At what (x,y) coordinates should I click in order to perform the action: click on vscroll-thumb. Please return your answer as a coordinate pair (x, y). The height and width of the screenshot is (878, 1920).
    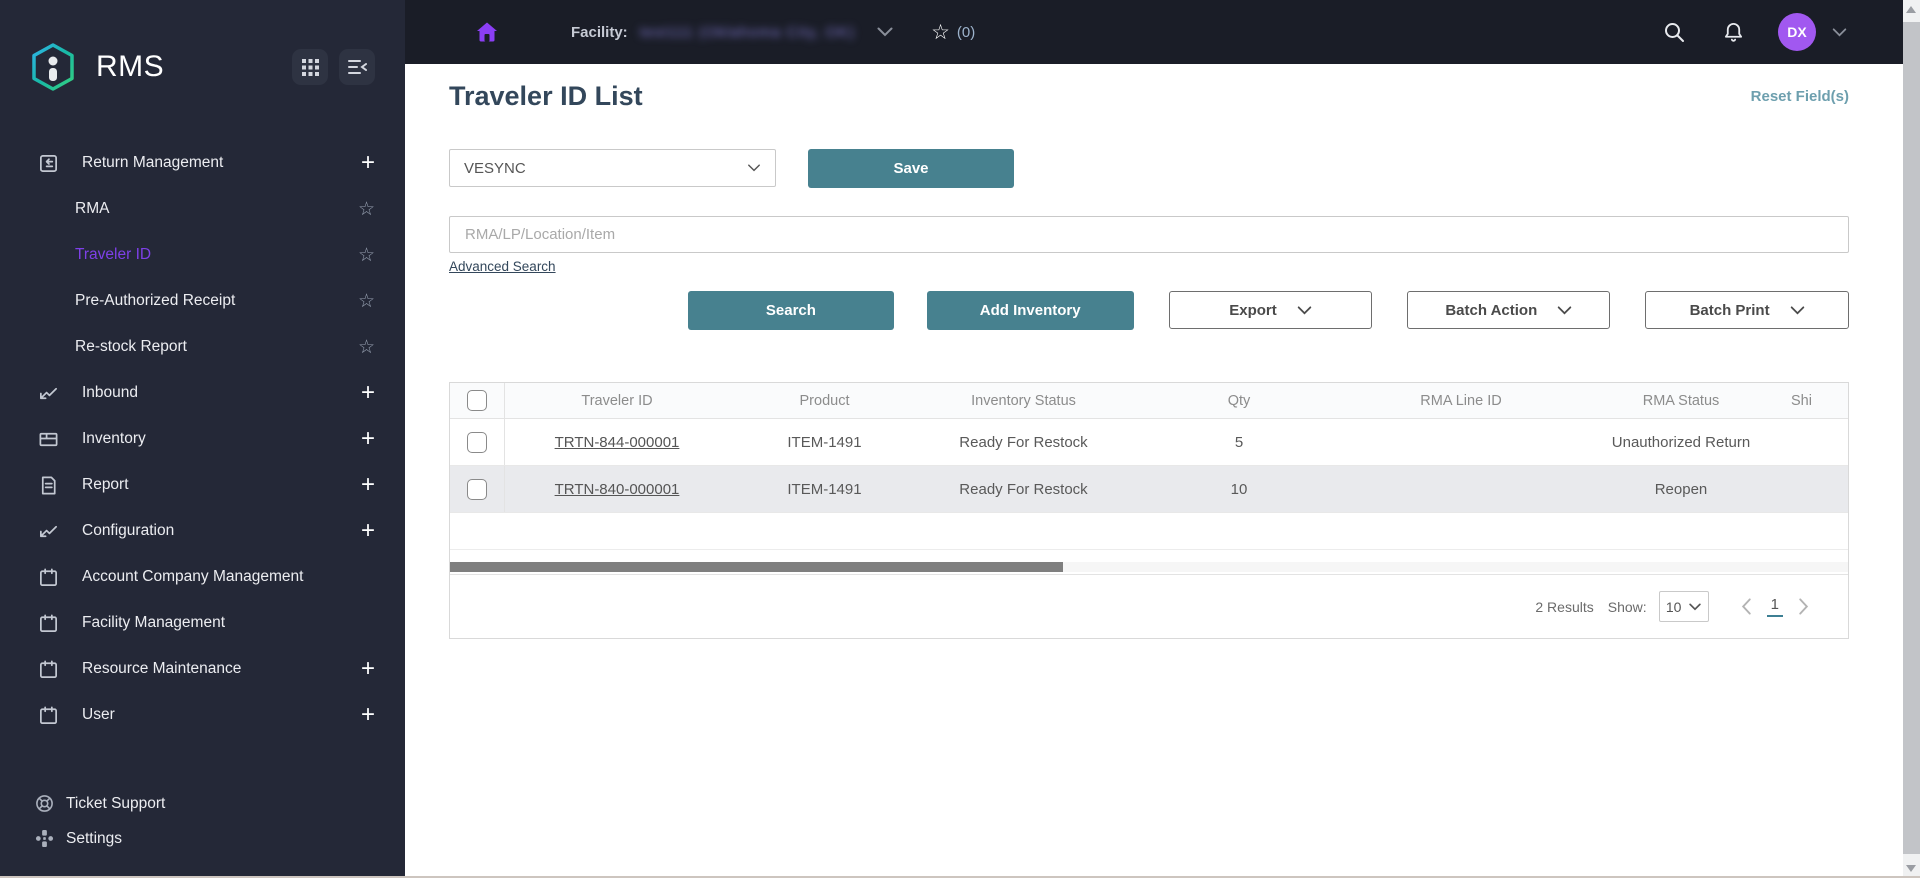
    Looking at the image, I should click on (1911, 438).